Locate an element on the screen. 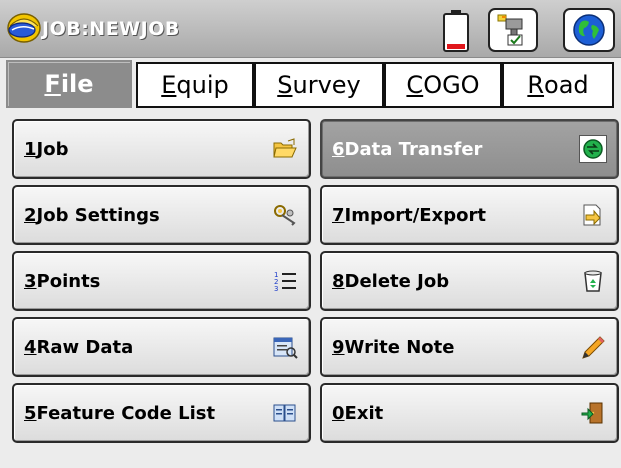 This screenshot has width=621, height=468. tab-survey-mnemonic: S is located at coordinates (285, 85).